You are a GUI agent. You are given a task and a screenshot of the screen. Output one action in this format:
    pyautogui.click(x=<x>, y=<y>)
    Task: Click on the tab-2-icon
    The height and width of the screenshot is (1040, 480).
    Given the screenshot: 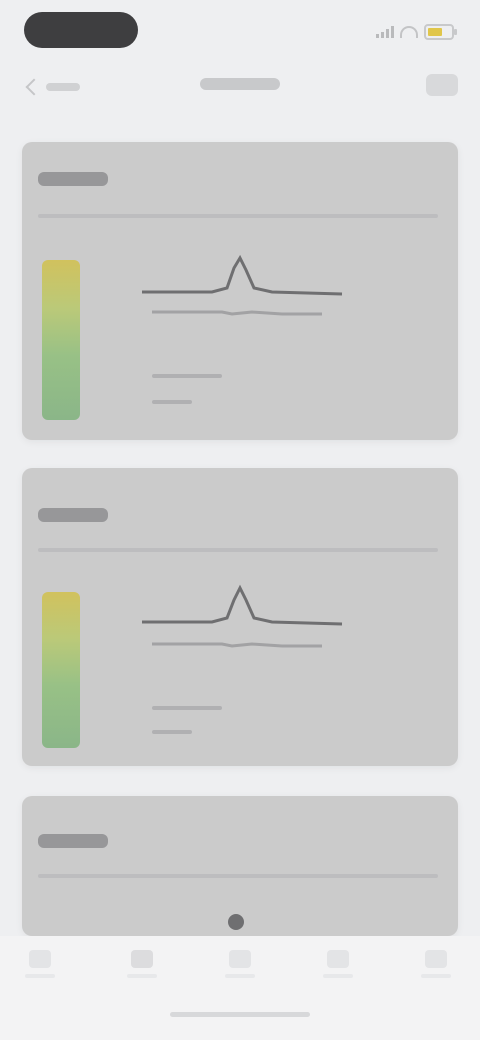 What is the action you would take?
    pyautogui.click(x=142, y=959)
    